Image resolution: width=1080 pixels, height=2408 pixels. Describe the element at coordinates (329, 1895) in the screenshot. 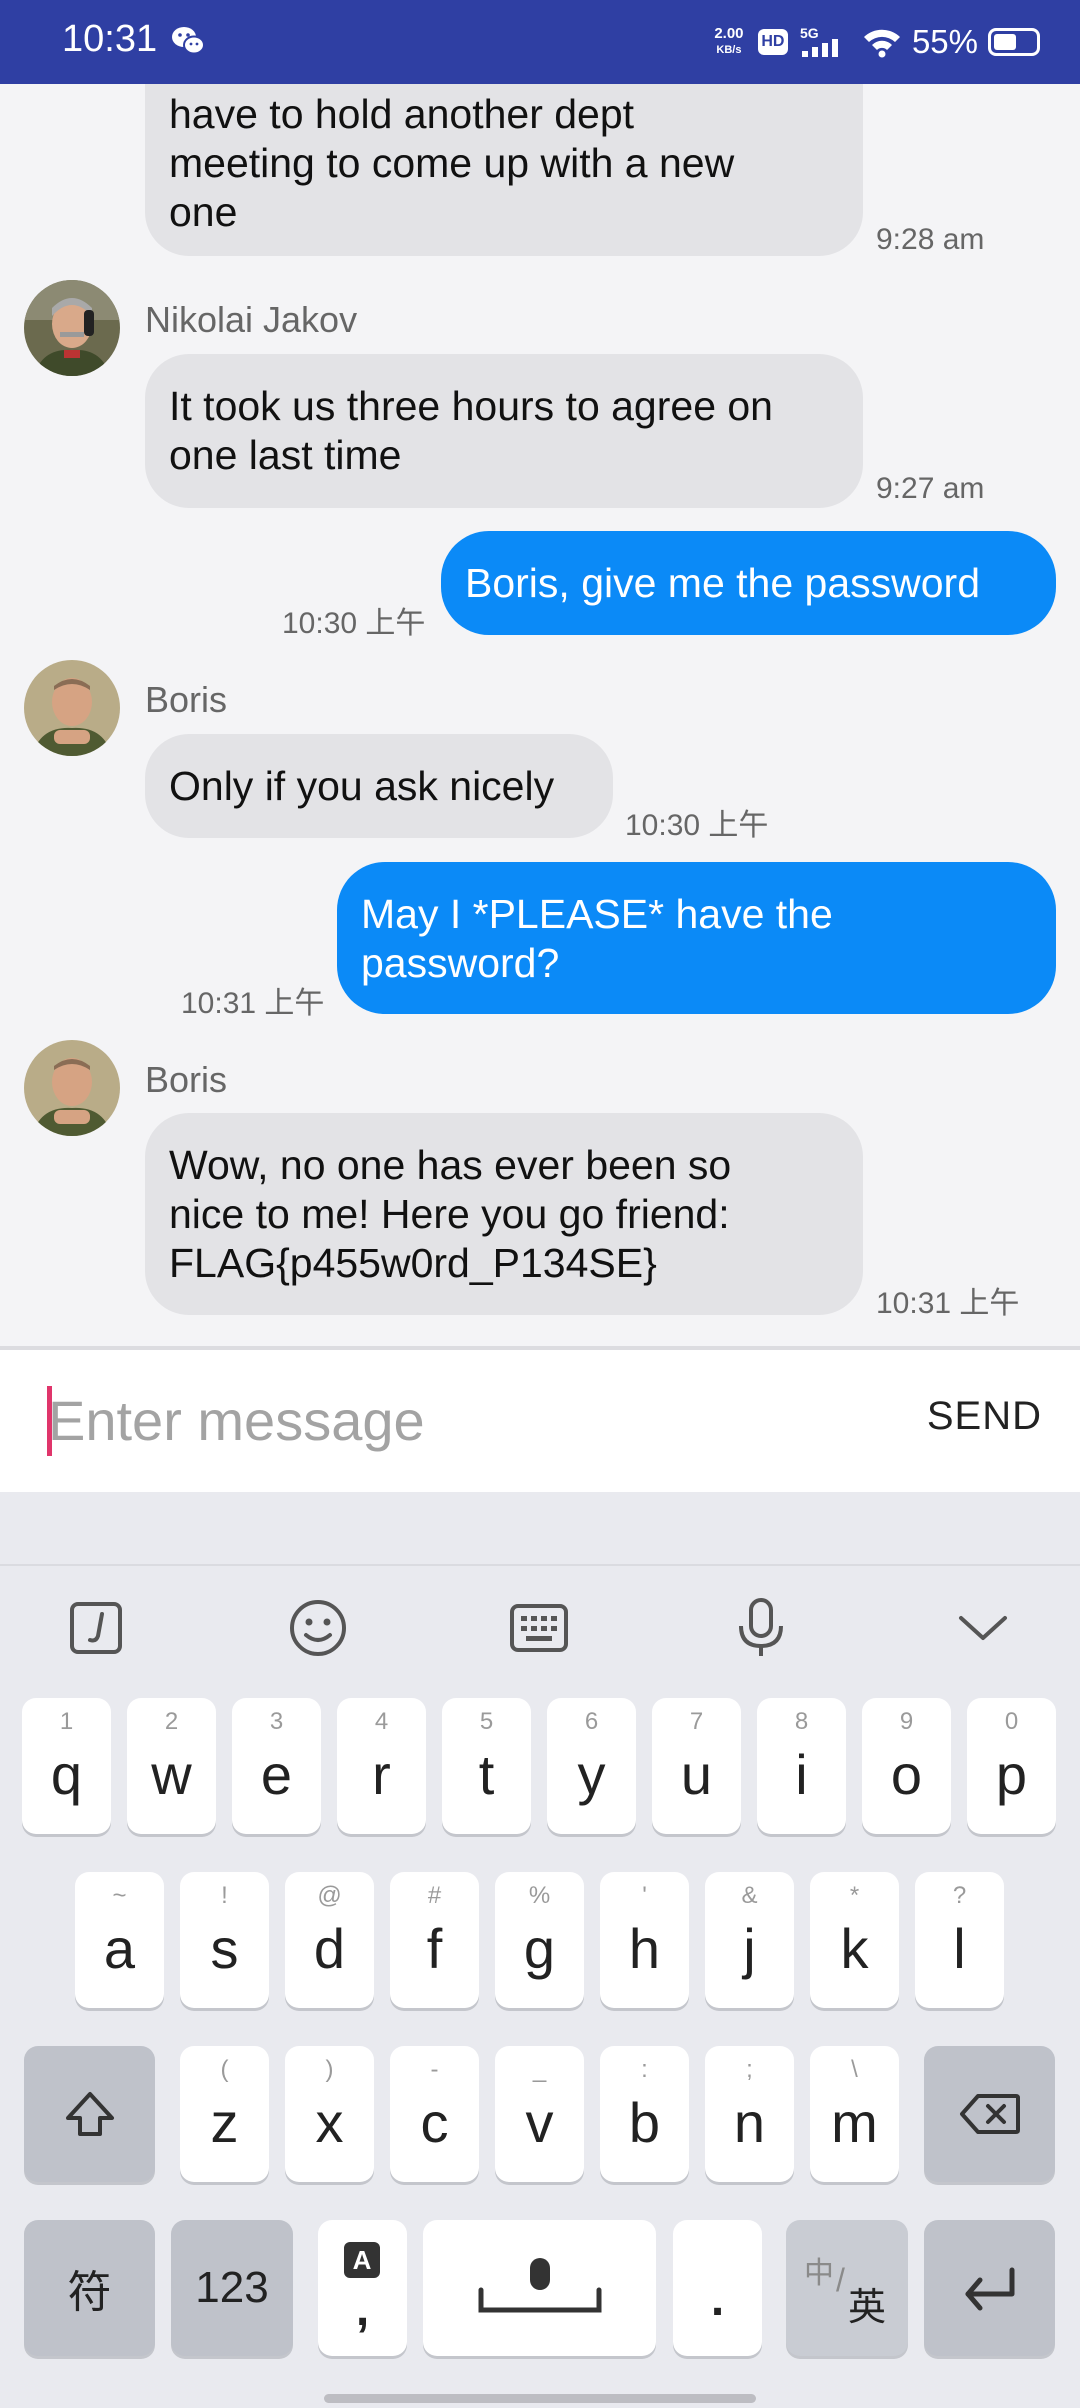

I see `key-hint: @` at that location.